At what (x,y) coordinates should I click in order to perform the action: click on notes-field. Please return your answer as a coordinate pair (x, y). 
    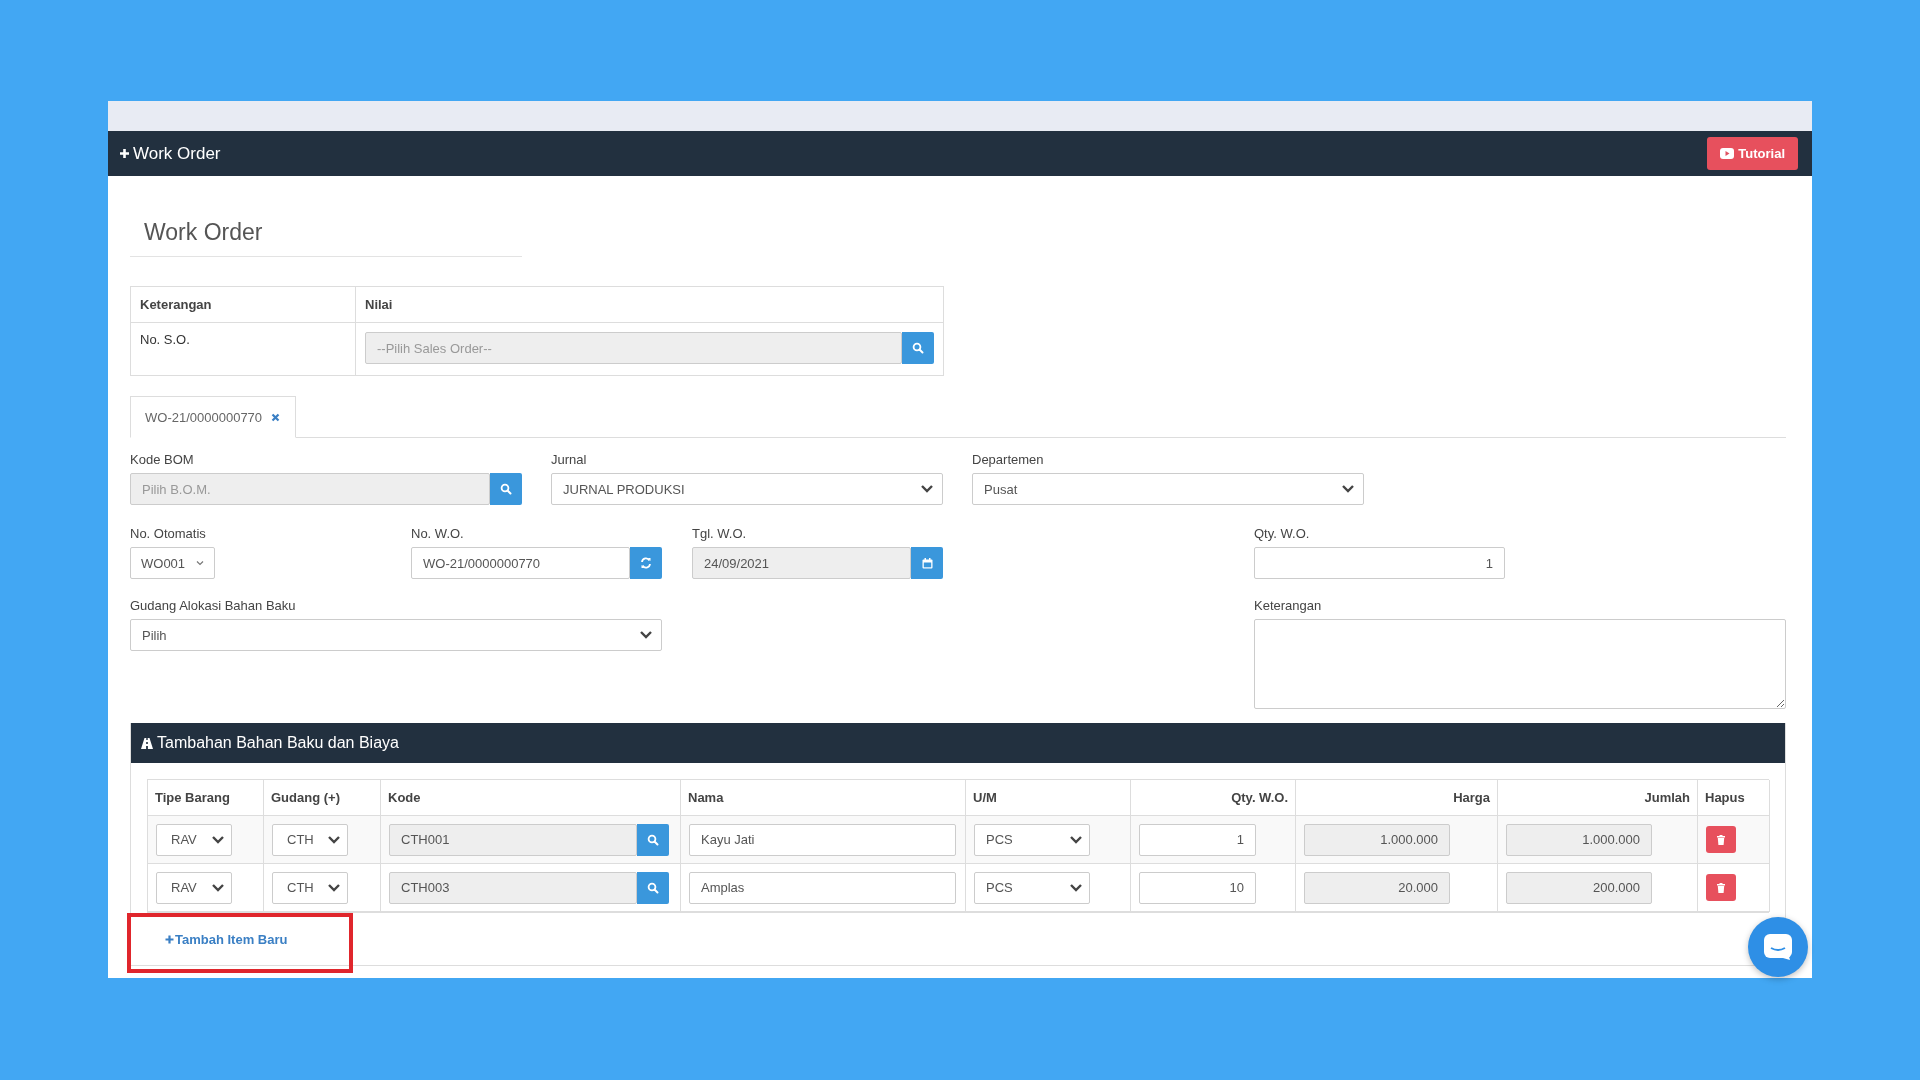
    Looking at the image, I should click on (1520, 664).